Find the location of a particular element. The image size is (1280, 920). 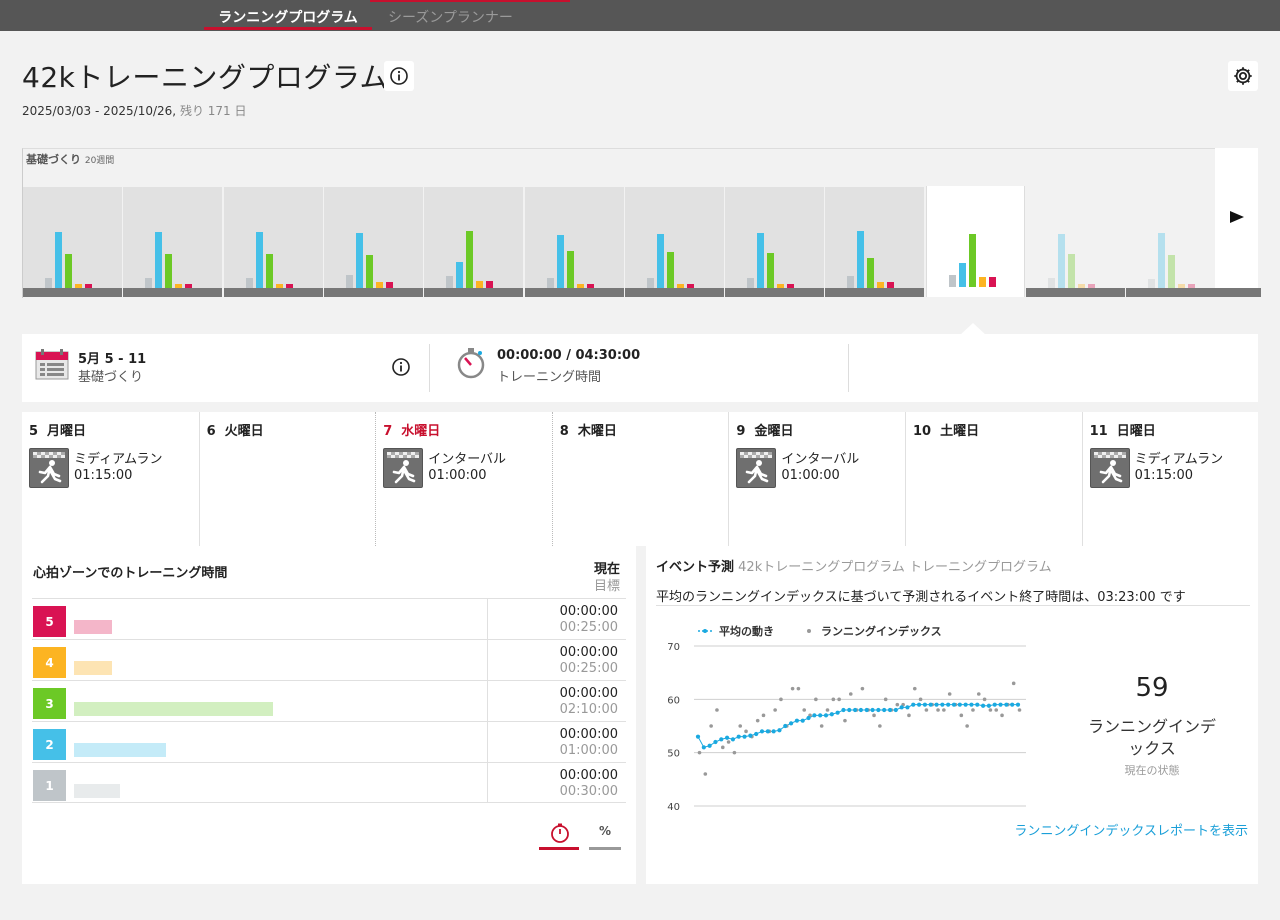

day-number: 5 is located at coordinates (34, 431).